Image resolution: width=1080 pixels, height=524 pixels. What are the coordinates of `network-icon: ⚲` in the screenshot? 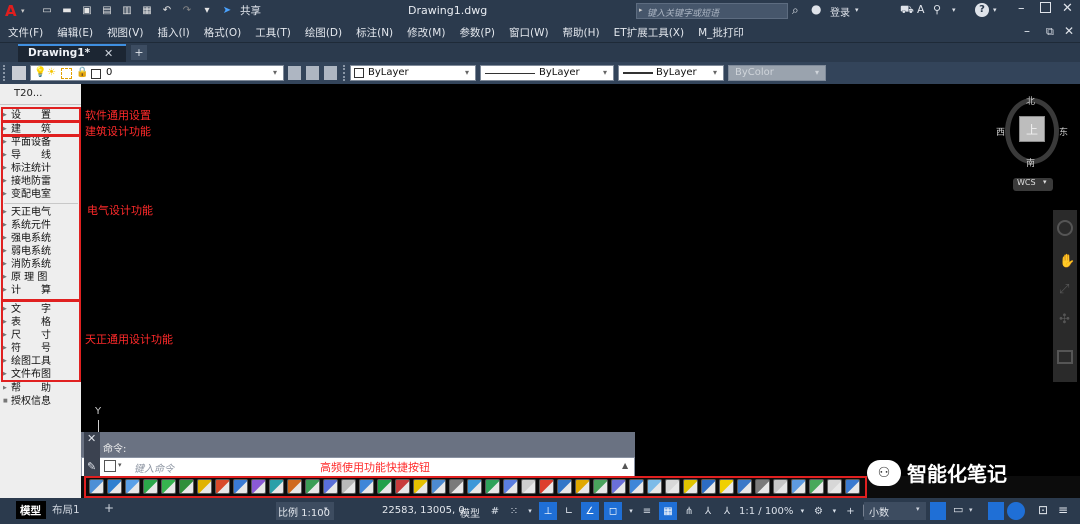 It's located at (937, 9).